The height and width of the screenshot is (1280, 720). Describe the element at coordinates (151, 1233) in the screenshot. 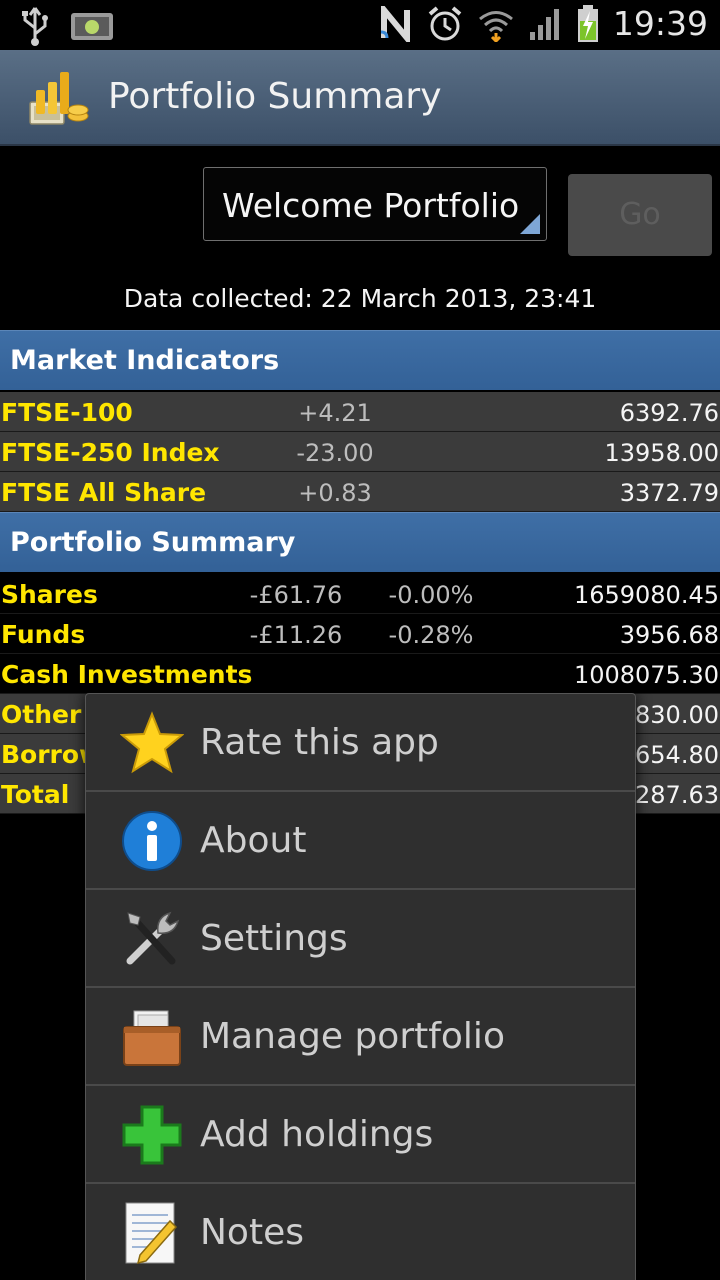

I see `notes-icon` at that location.